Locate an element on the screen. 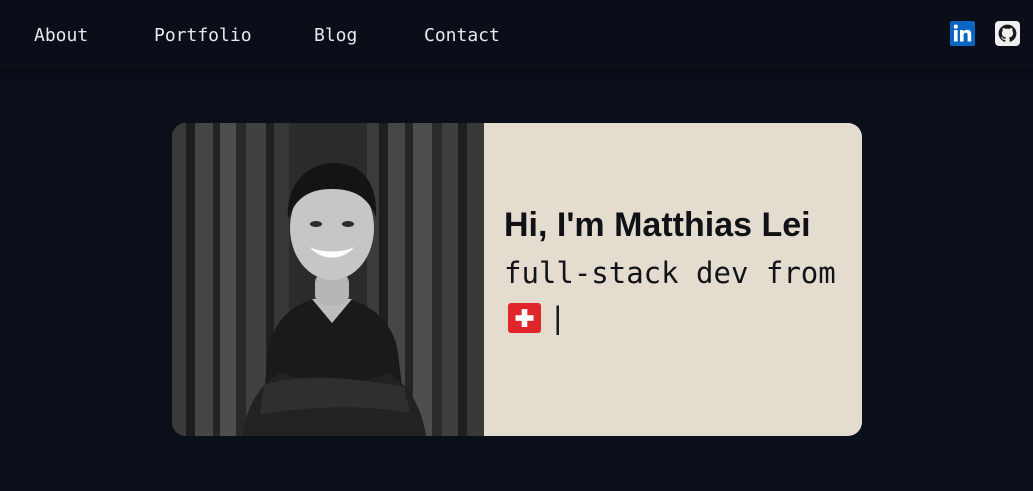 This screenshot has width=1033, height=491. hero-headline: Hi, I'm Matthias Lei is located at coordinates (657, 225).